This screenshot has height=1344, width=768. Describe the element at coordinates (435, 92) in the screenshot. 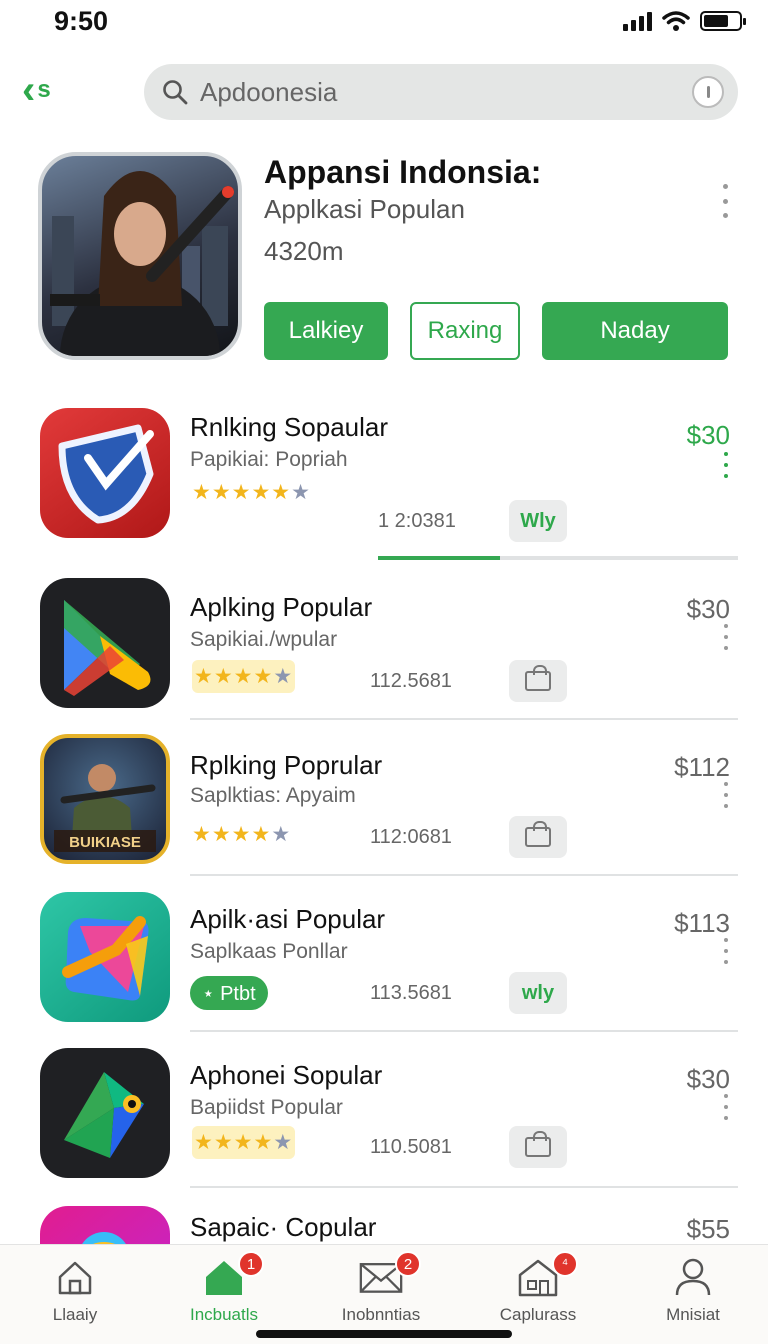

I see `search-input` at that location.